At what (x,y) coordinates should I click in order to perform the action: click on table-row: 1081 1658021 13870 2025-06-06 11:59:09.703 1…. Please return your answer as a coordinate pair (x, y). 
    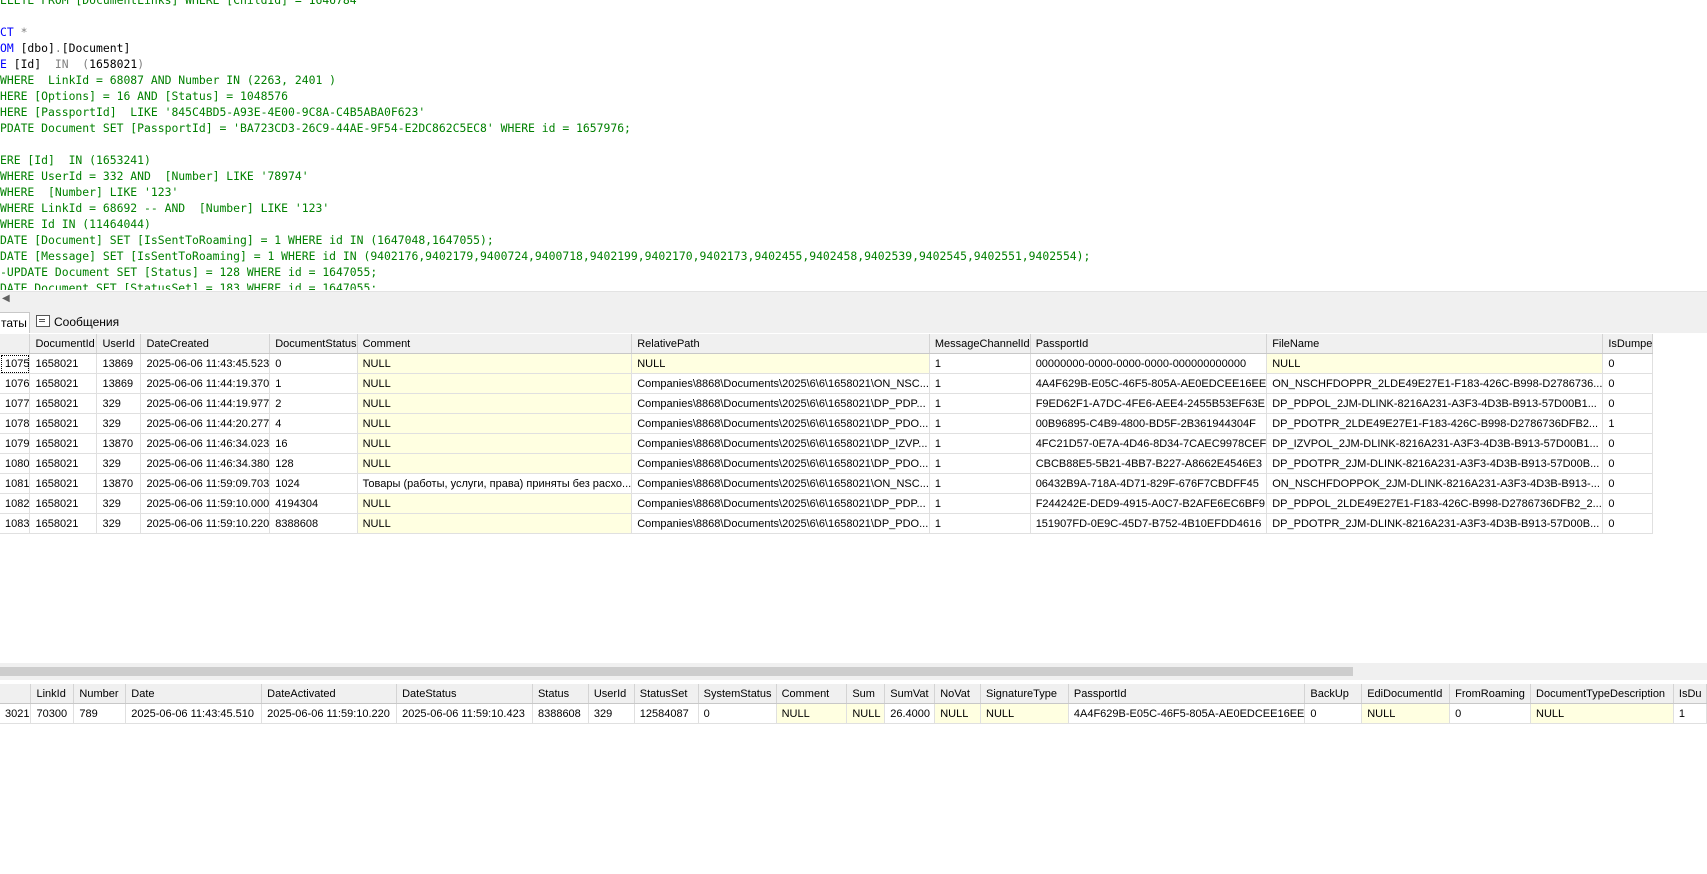
    Looking at the image, I should click on (827, 483).